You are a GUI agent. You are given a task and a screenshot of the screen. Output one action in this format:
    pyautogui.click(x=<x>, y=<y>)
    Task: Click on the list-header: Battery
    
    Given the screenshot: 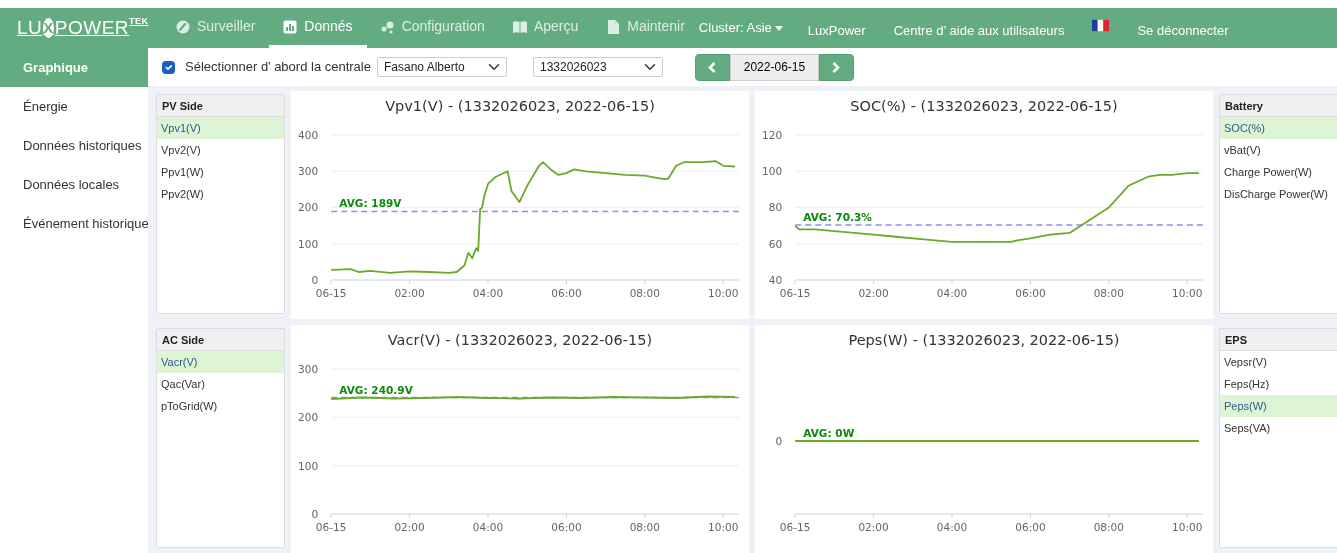 What is the action you would take?
    pyautogui.click(x=1278, y=106)
    